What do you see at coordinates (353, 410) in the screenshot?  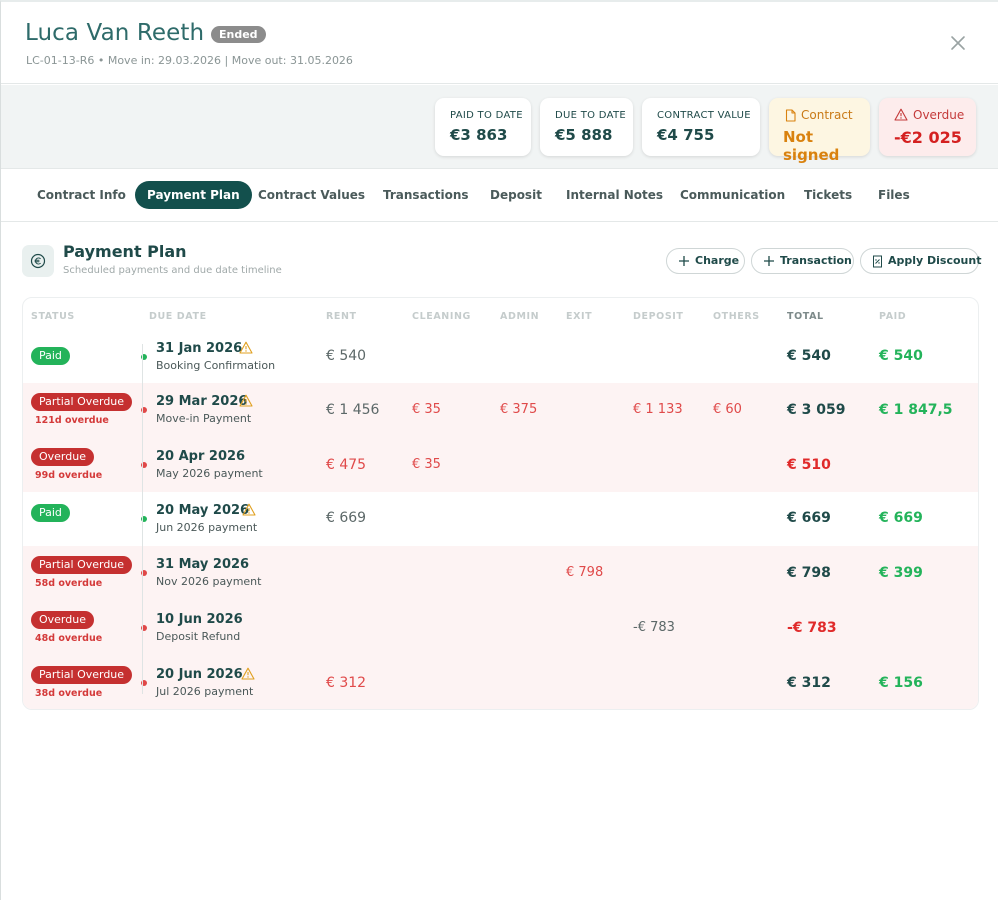 I see `rent-value: € 1 456` at bounding box center [353, 410].